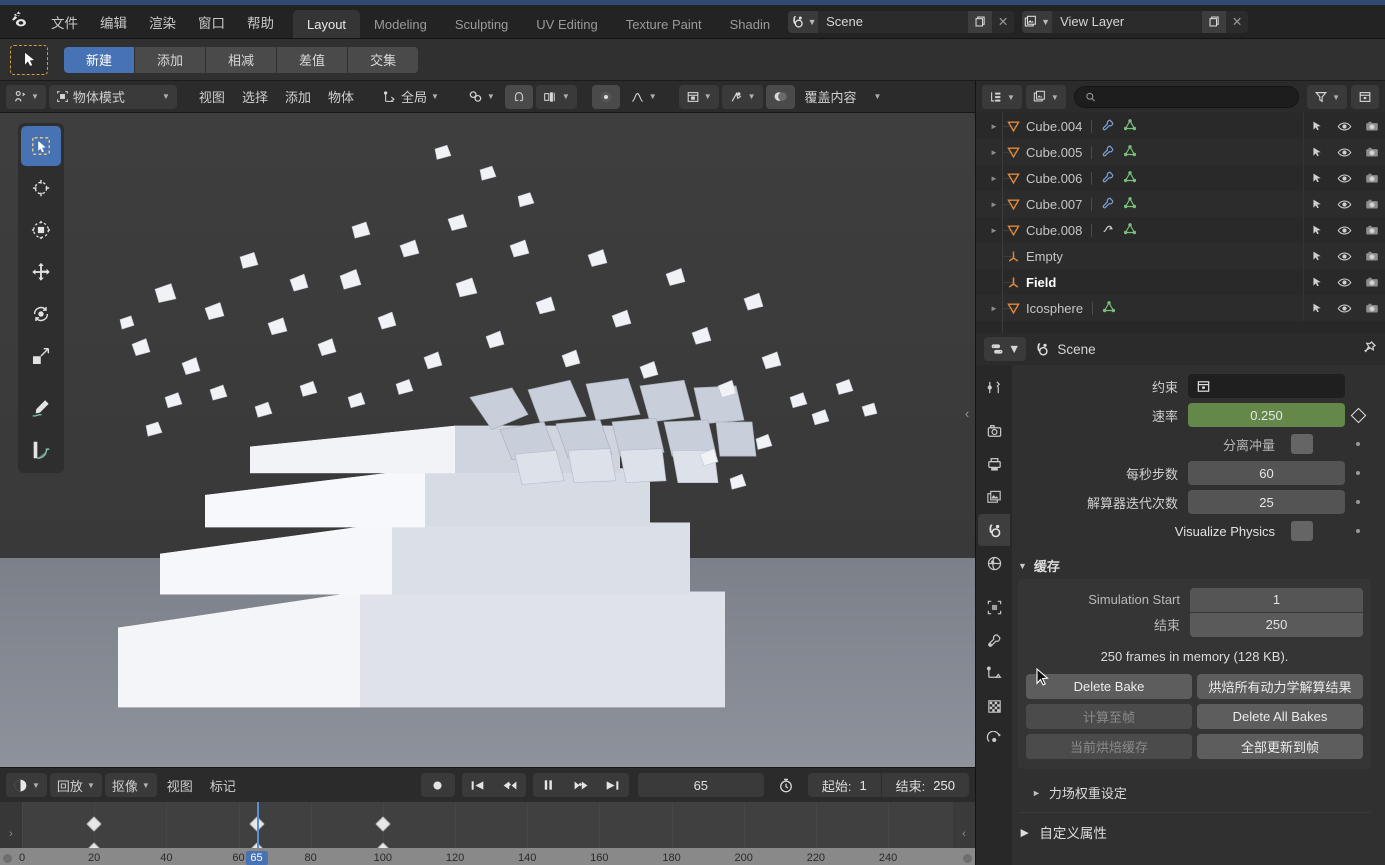 This screenshot has height=865, width=1385. Describe the element at coordinates (1266, 502) in the screenshot. I see `solver-field: 25` at that location.